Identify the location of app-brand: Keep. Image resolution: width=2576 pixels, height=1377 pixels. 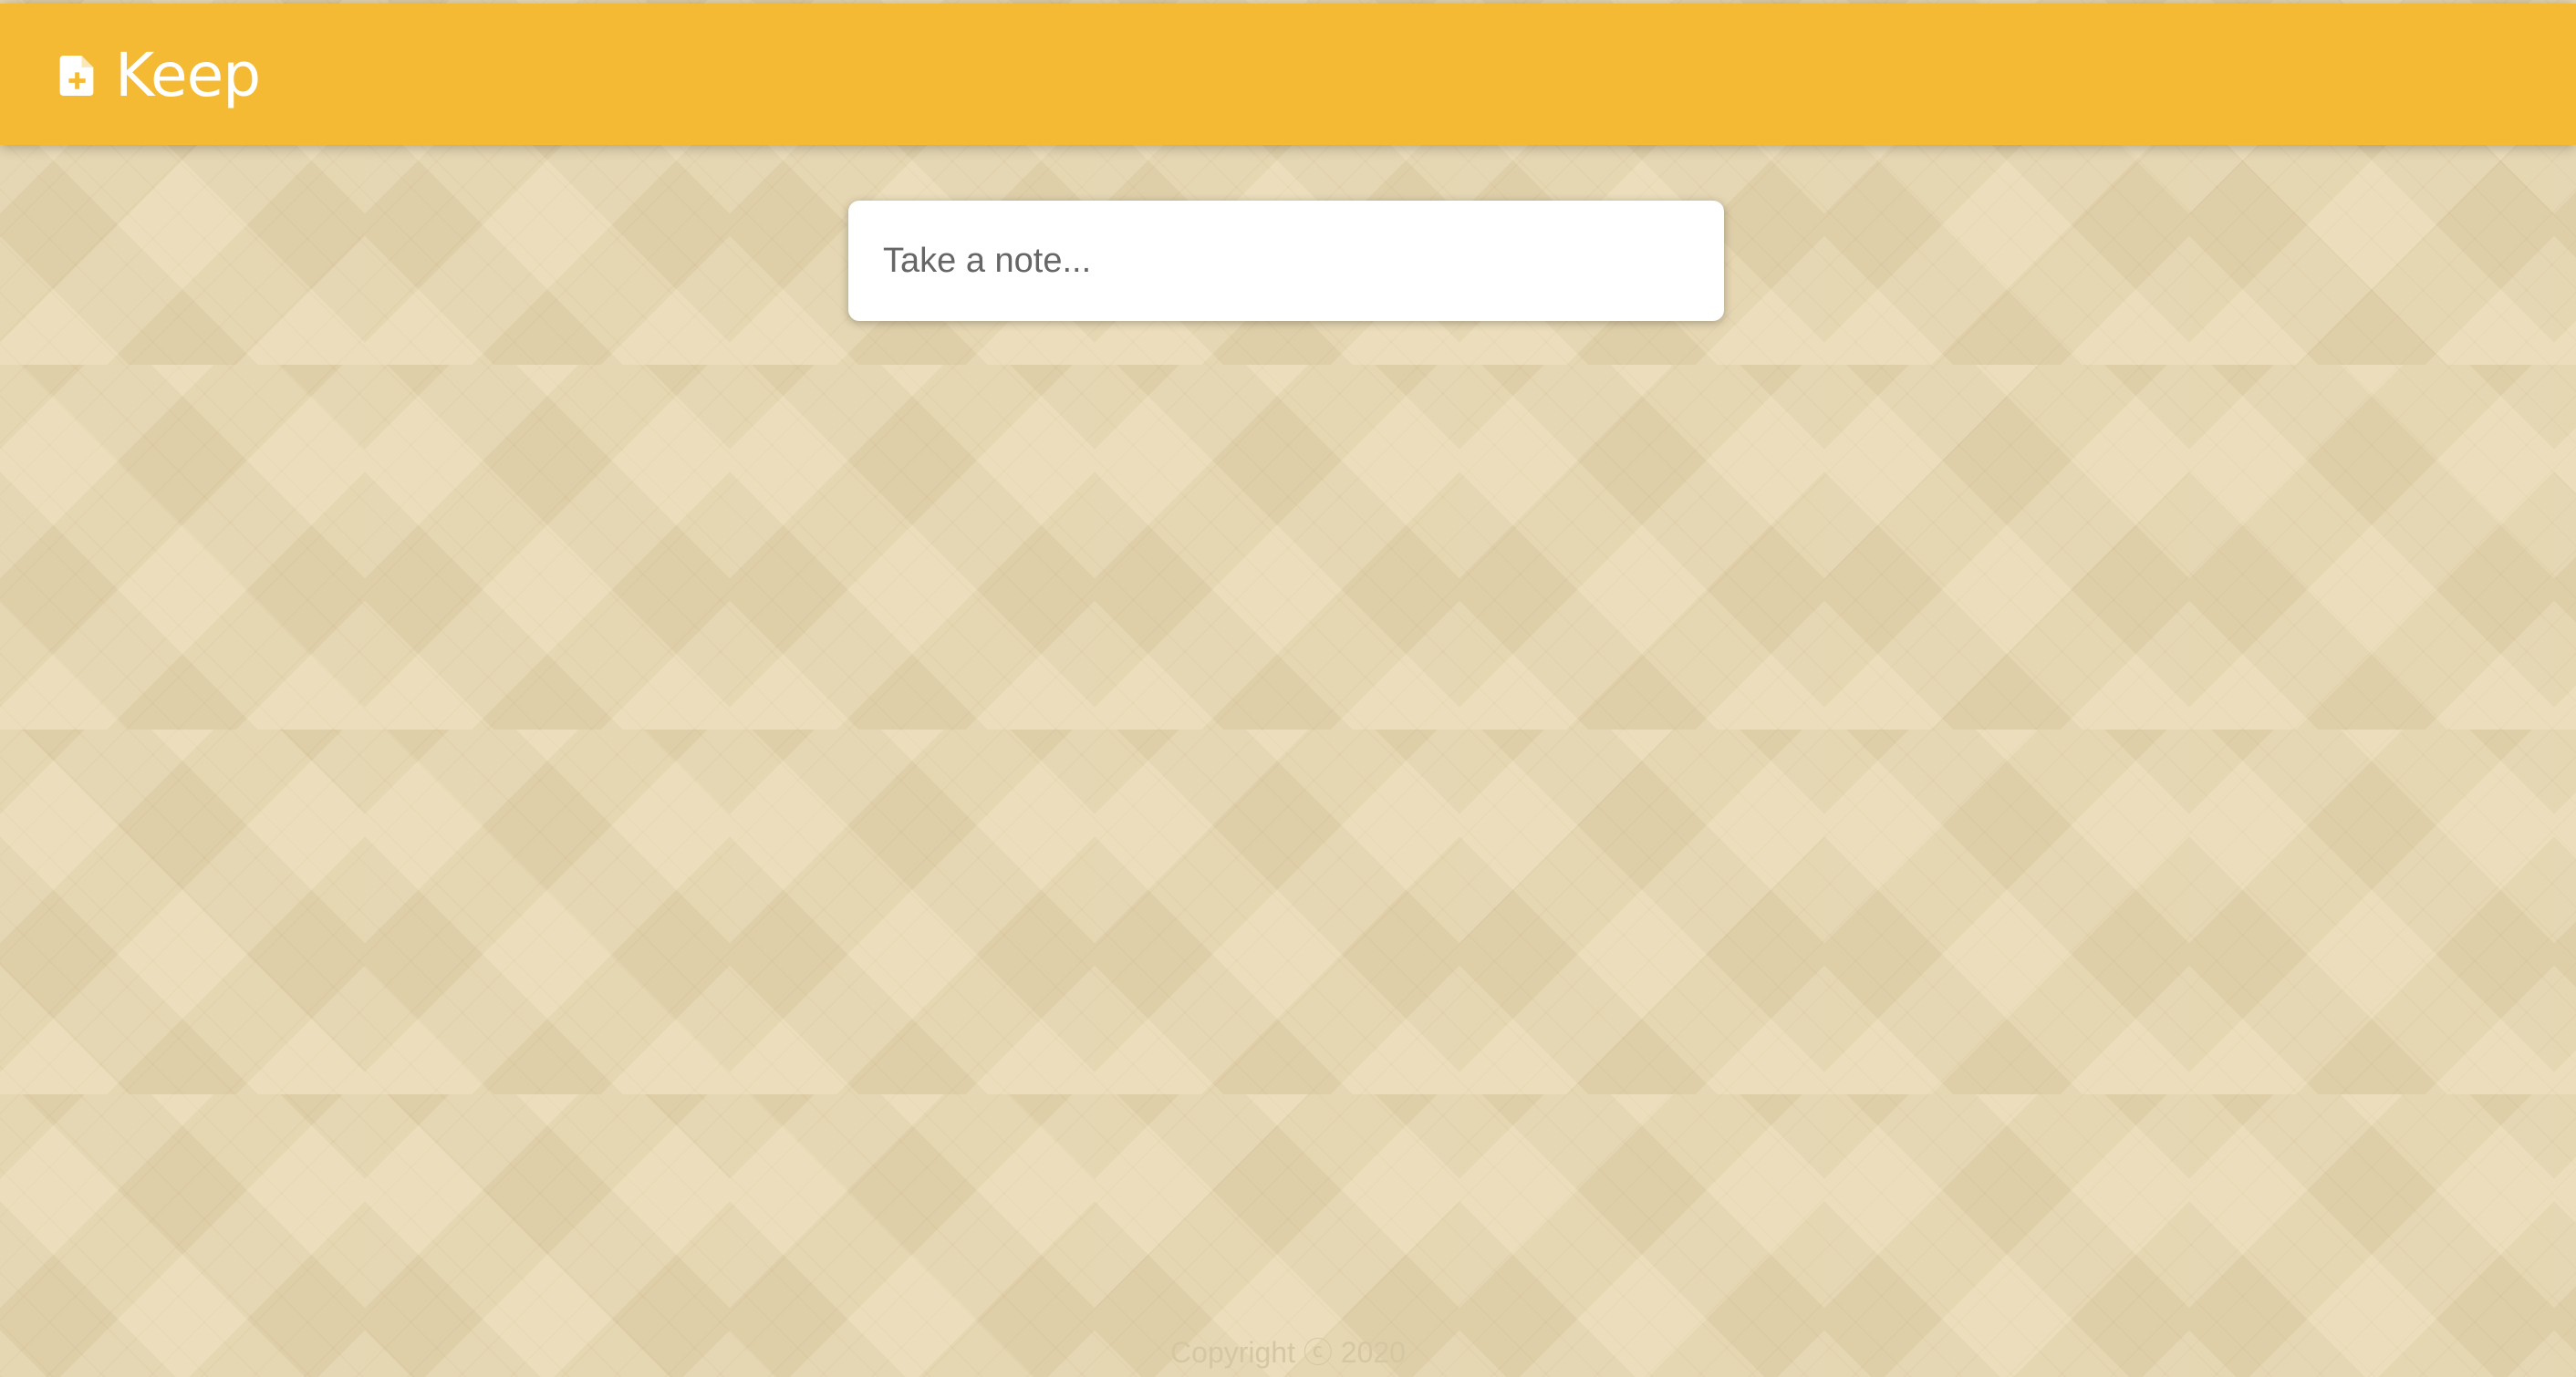
(159, 75).